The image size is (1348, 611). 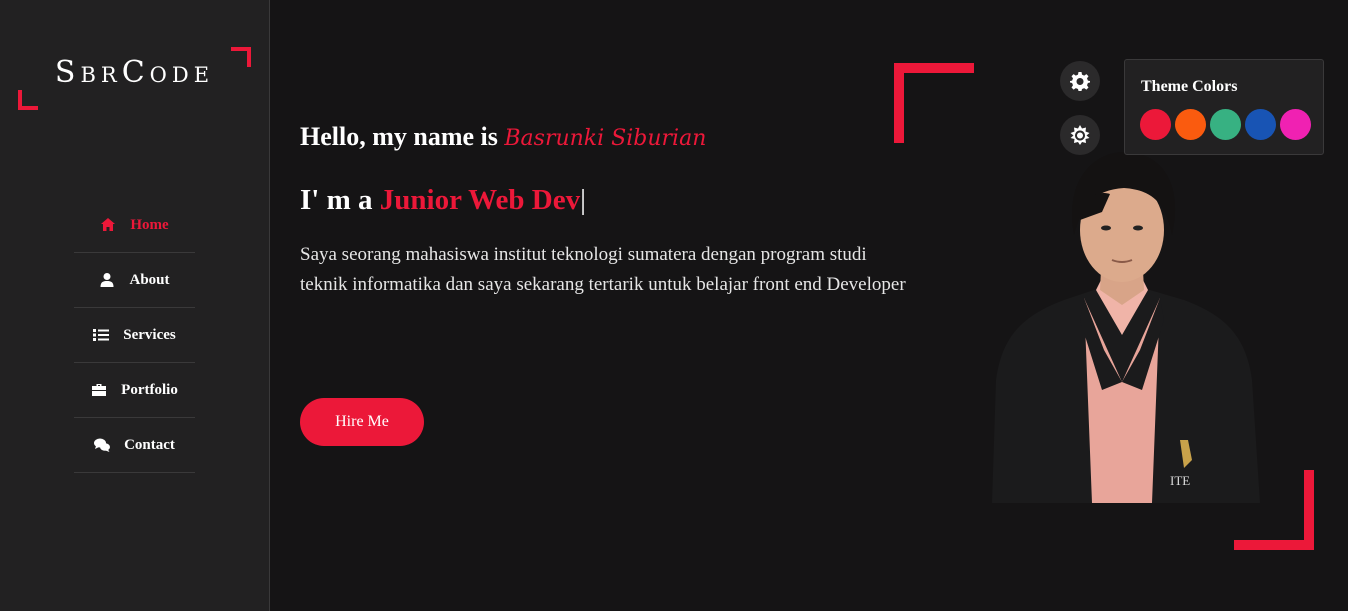 I want to click on briefcase-icon, so click(x=99, y=390).